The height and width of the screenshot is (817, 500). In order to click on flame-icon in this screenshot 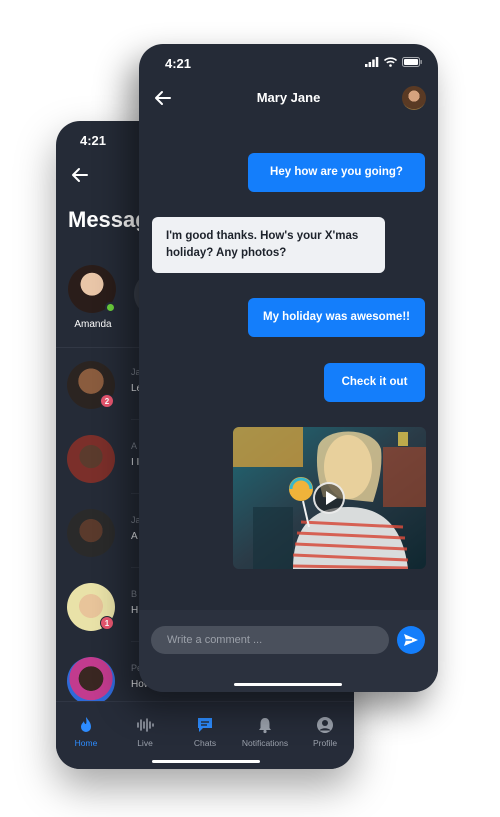, I will do `click(86, 724)`.